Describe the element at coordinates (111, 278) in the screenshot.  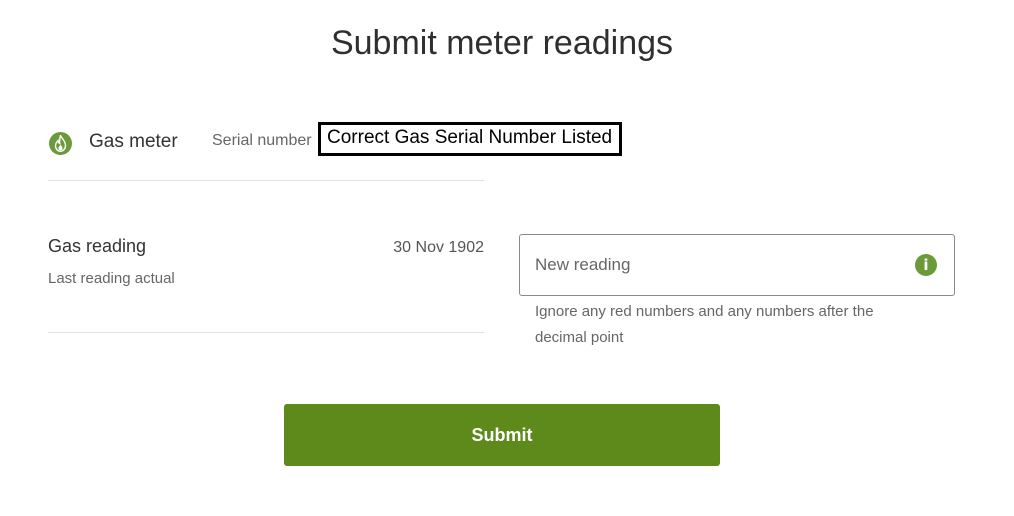
I see `last-reading-status: Last reading actual` at that location.